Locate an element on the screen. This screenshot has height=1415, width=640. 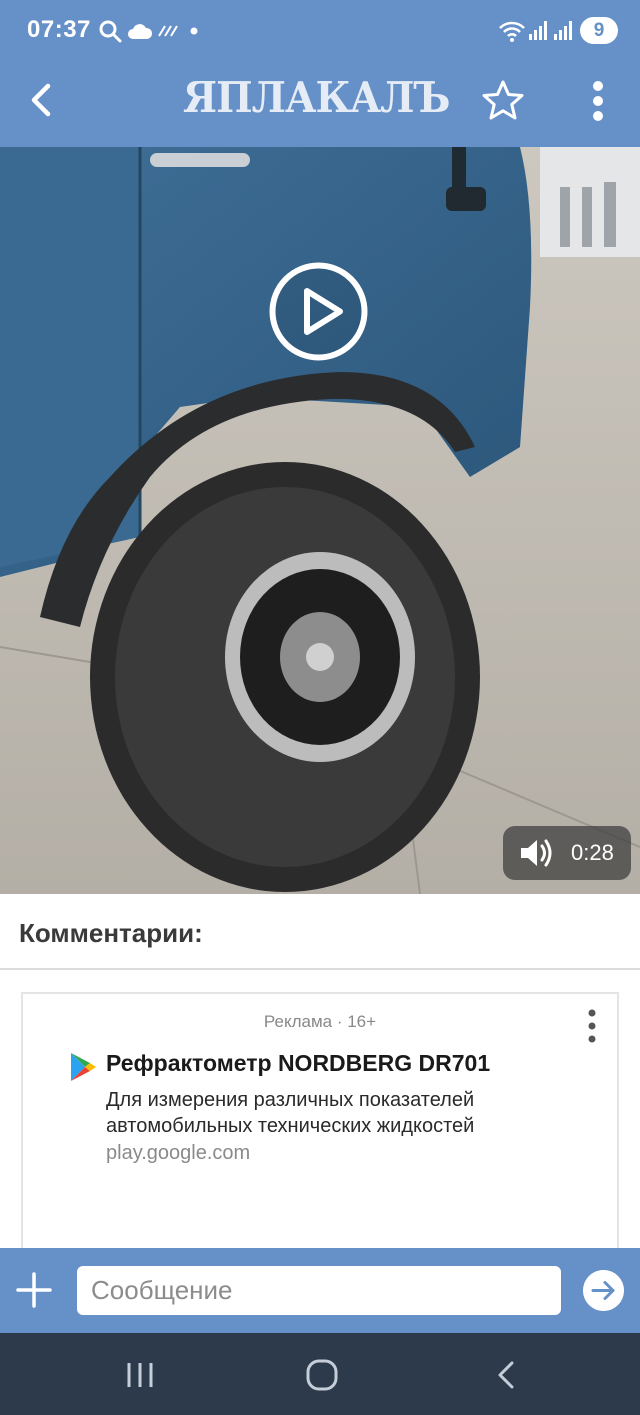
home-icon is located at coordinates (322, 1375).